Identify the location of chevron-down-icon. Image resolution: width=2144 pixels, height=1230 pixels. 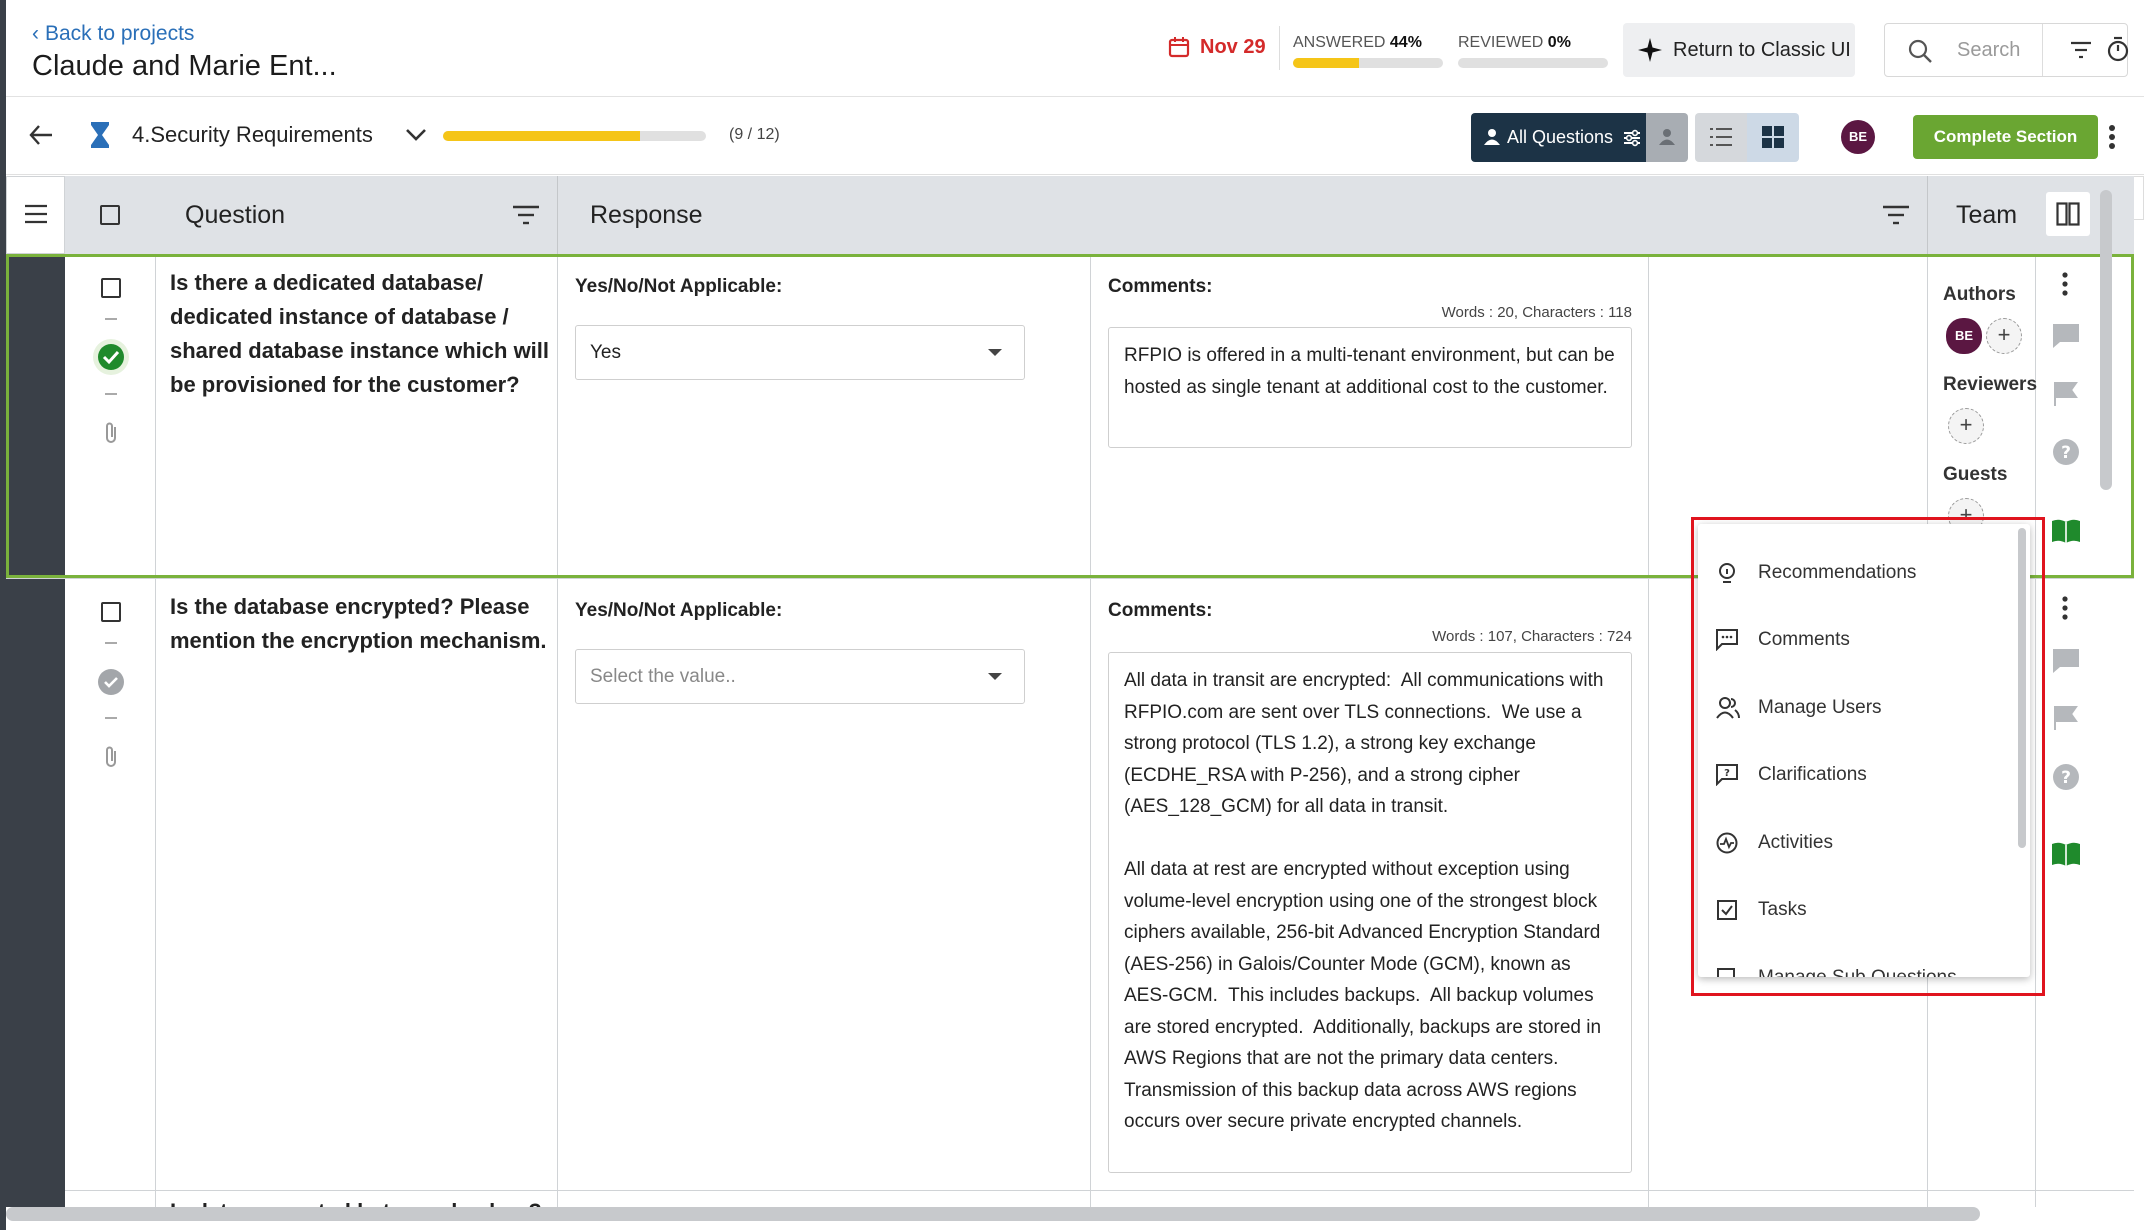
(416, 135).